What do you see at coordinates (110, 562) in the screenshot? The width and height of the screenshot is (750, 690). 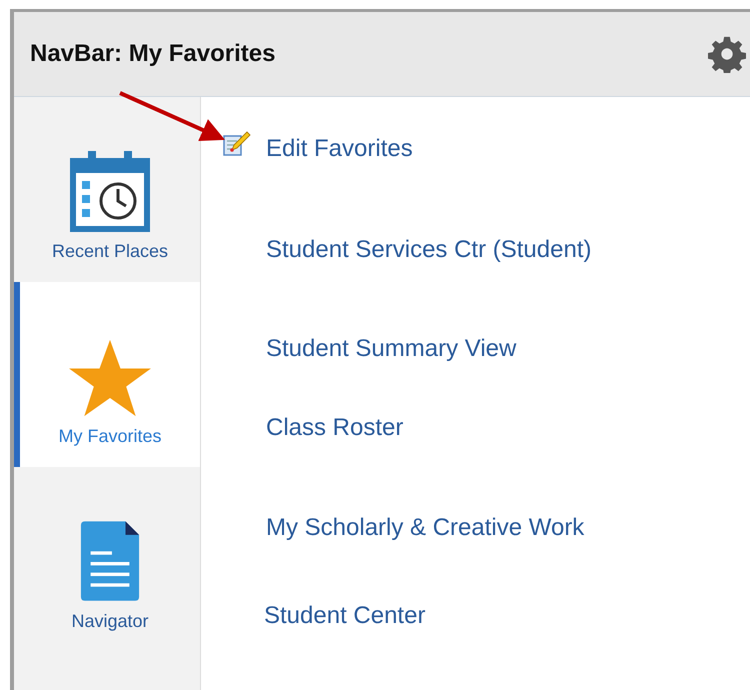 I see `document-icon` at bounding box center [110, 562].